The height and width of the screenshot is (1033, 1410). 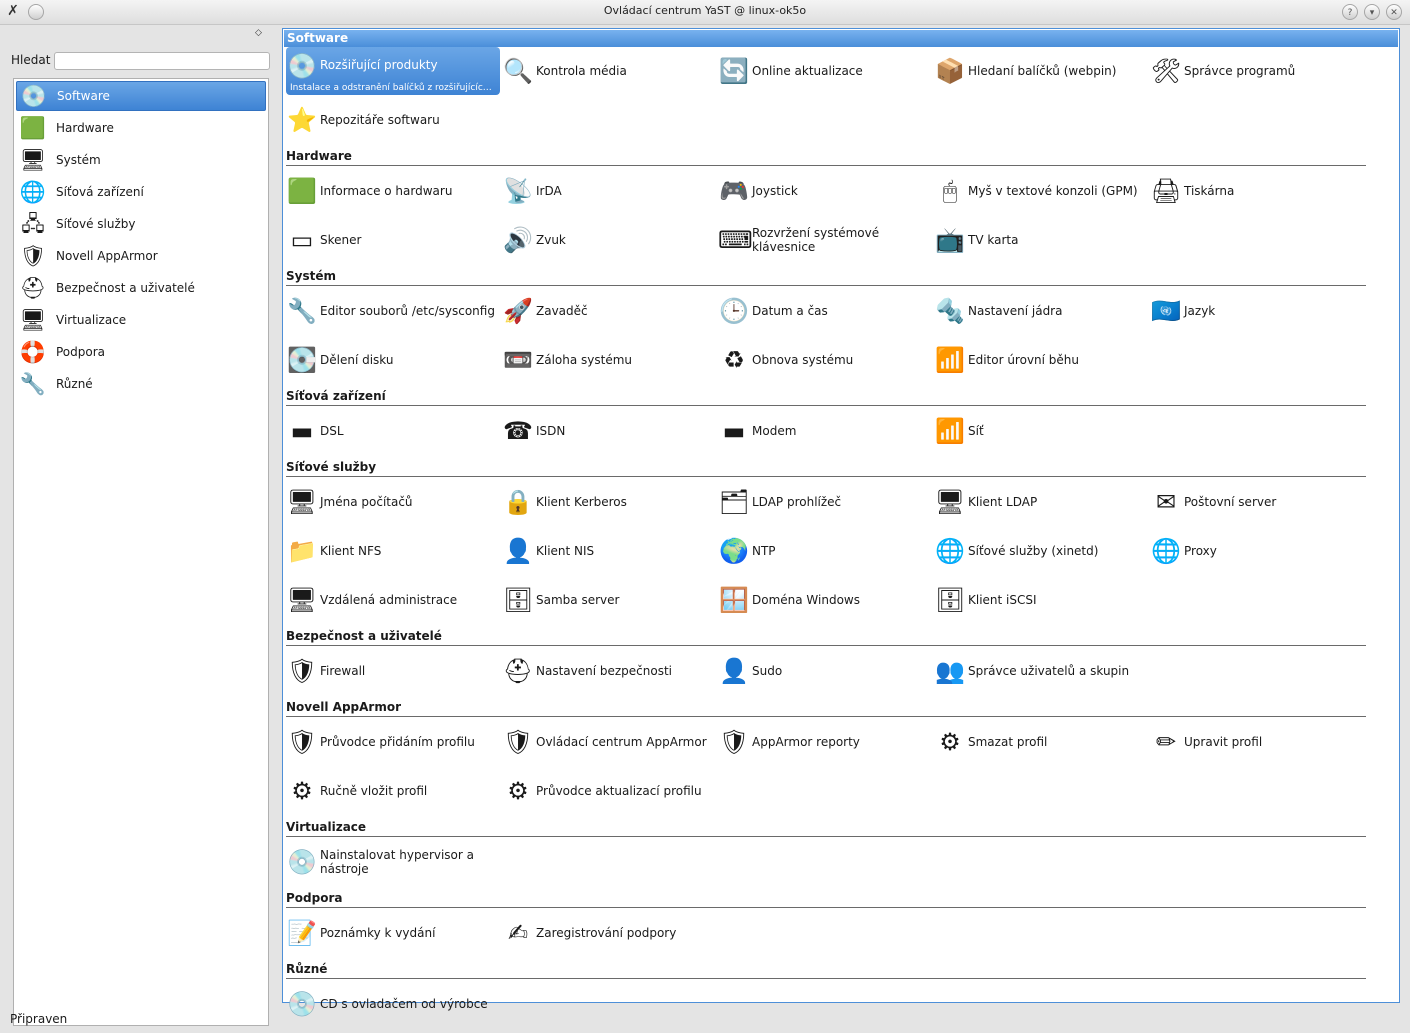 I want to click on module-item: ⚙ Smazat profil, so click(x=1041, y=742).